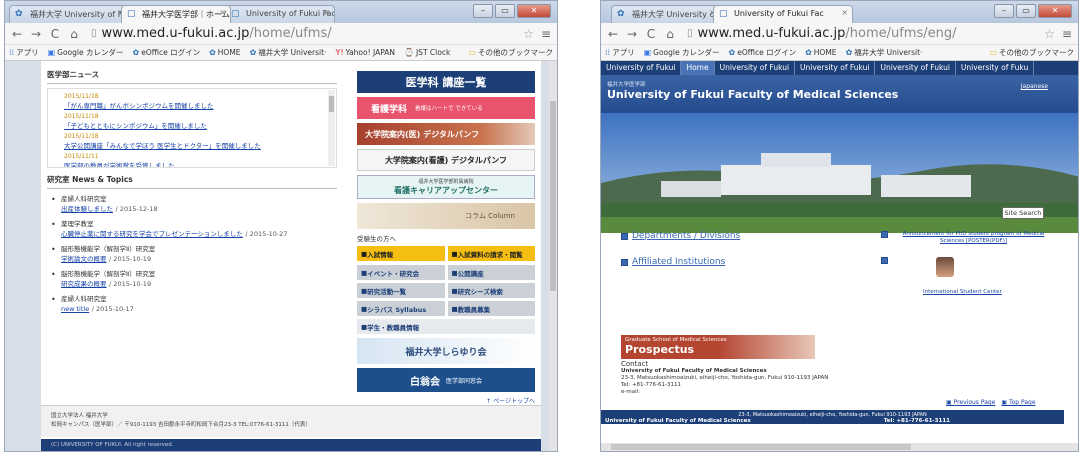  Describe the element at coordinates (993, 52) in the screenshot. I see `folder-icon: ▭` at that location.